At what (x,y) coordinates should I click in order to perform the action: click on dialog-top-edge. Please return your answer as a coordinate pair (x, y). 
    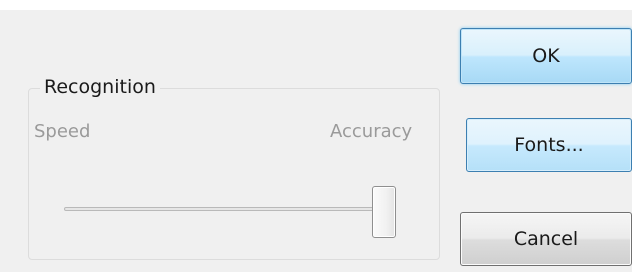
    Looking at the image, I should click on (316, 5).